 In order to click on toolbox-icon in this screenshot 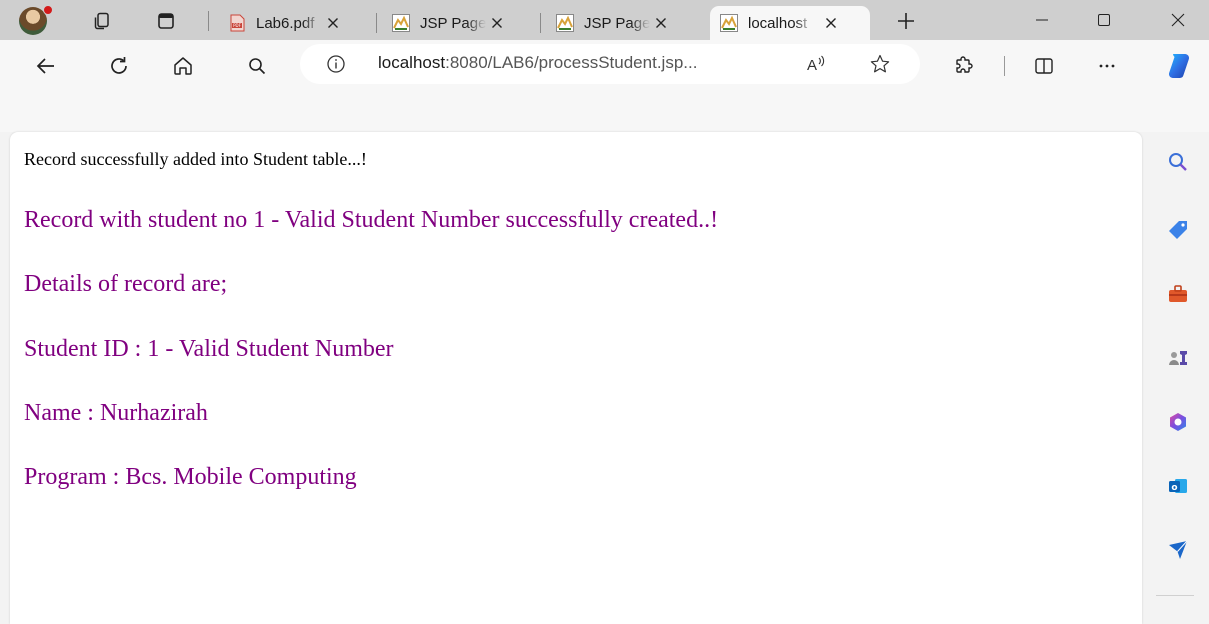, I will do `click(1178, 294)`.